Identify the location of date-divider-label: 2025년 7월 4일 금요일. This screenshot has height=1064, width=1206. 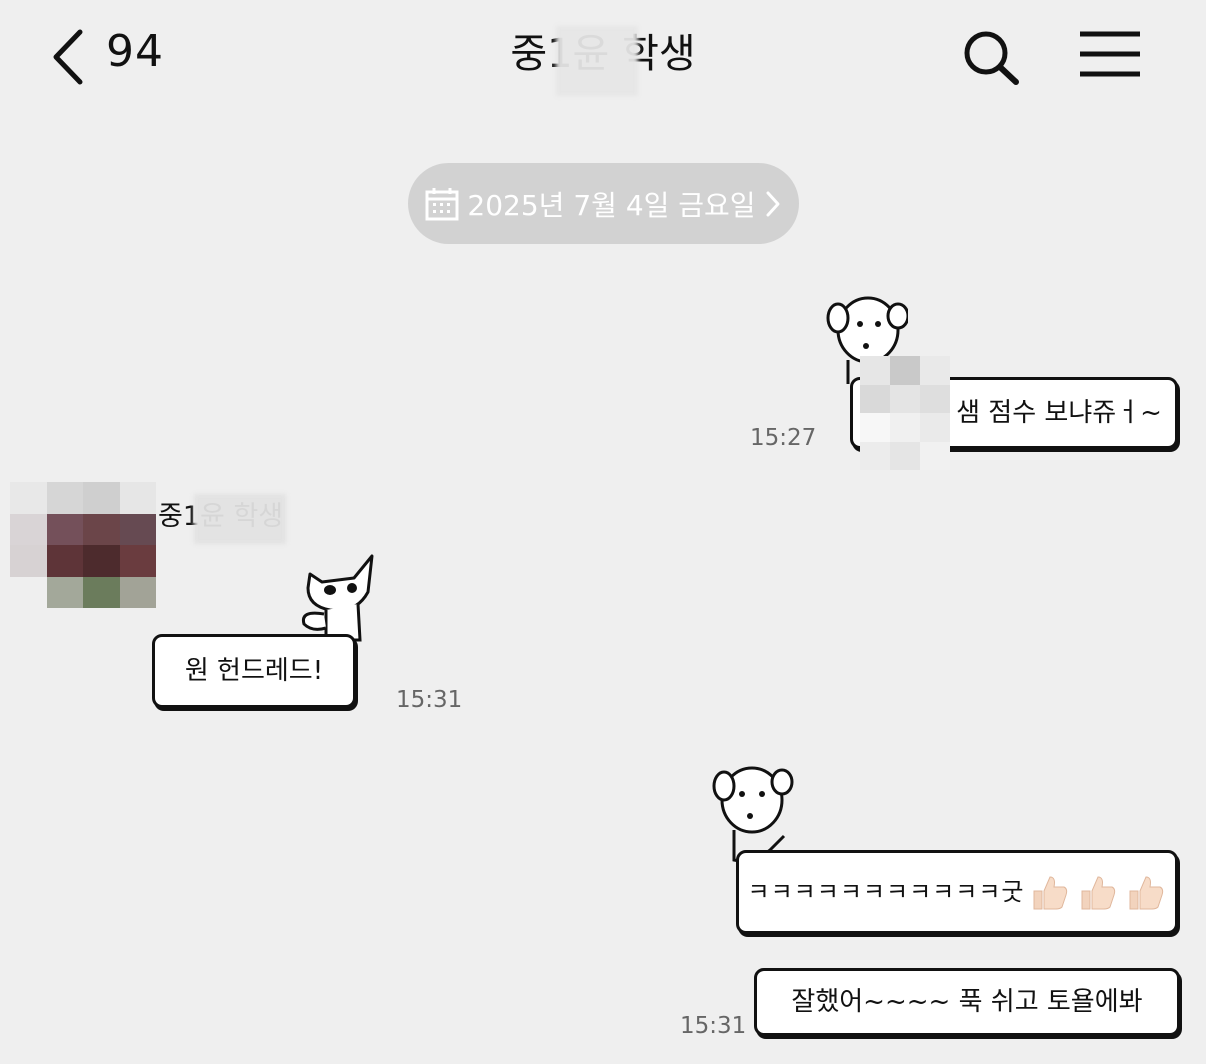
(611, 205).